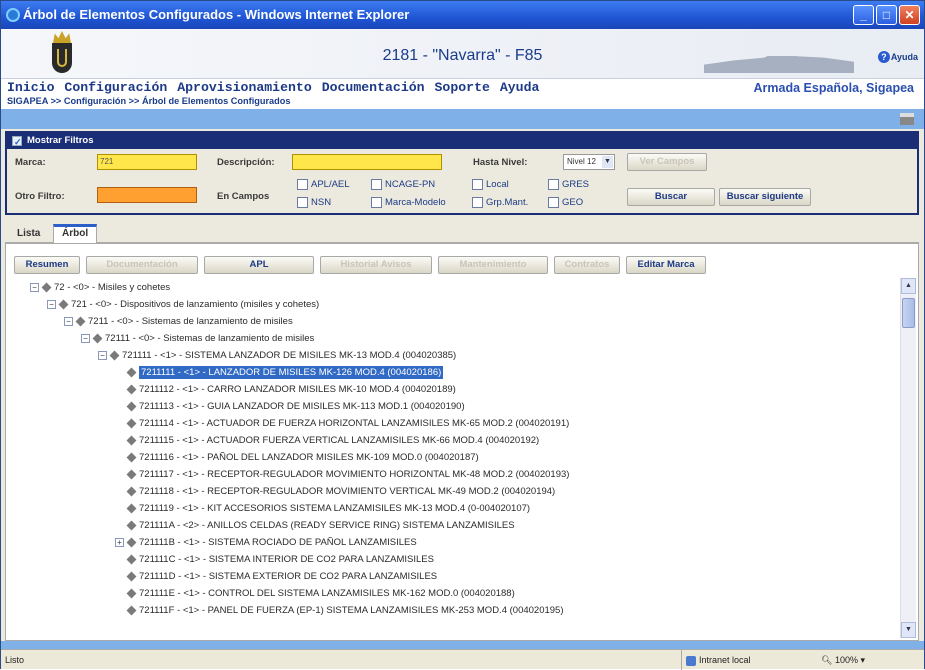 Image resolution: width=925 pixels, height=670 pixels. I want to click on descripcion-input, so click(367, 162).